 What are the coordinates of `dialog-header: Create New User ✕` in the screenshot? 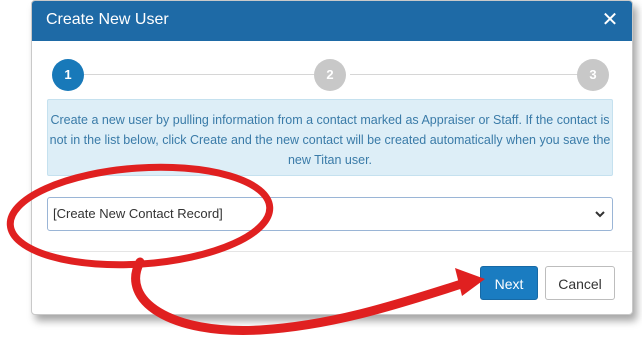 It's located at (332, 21).